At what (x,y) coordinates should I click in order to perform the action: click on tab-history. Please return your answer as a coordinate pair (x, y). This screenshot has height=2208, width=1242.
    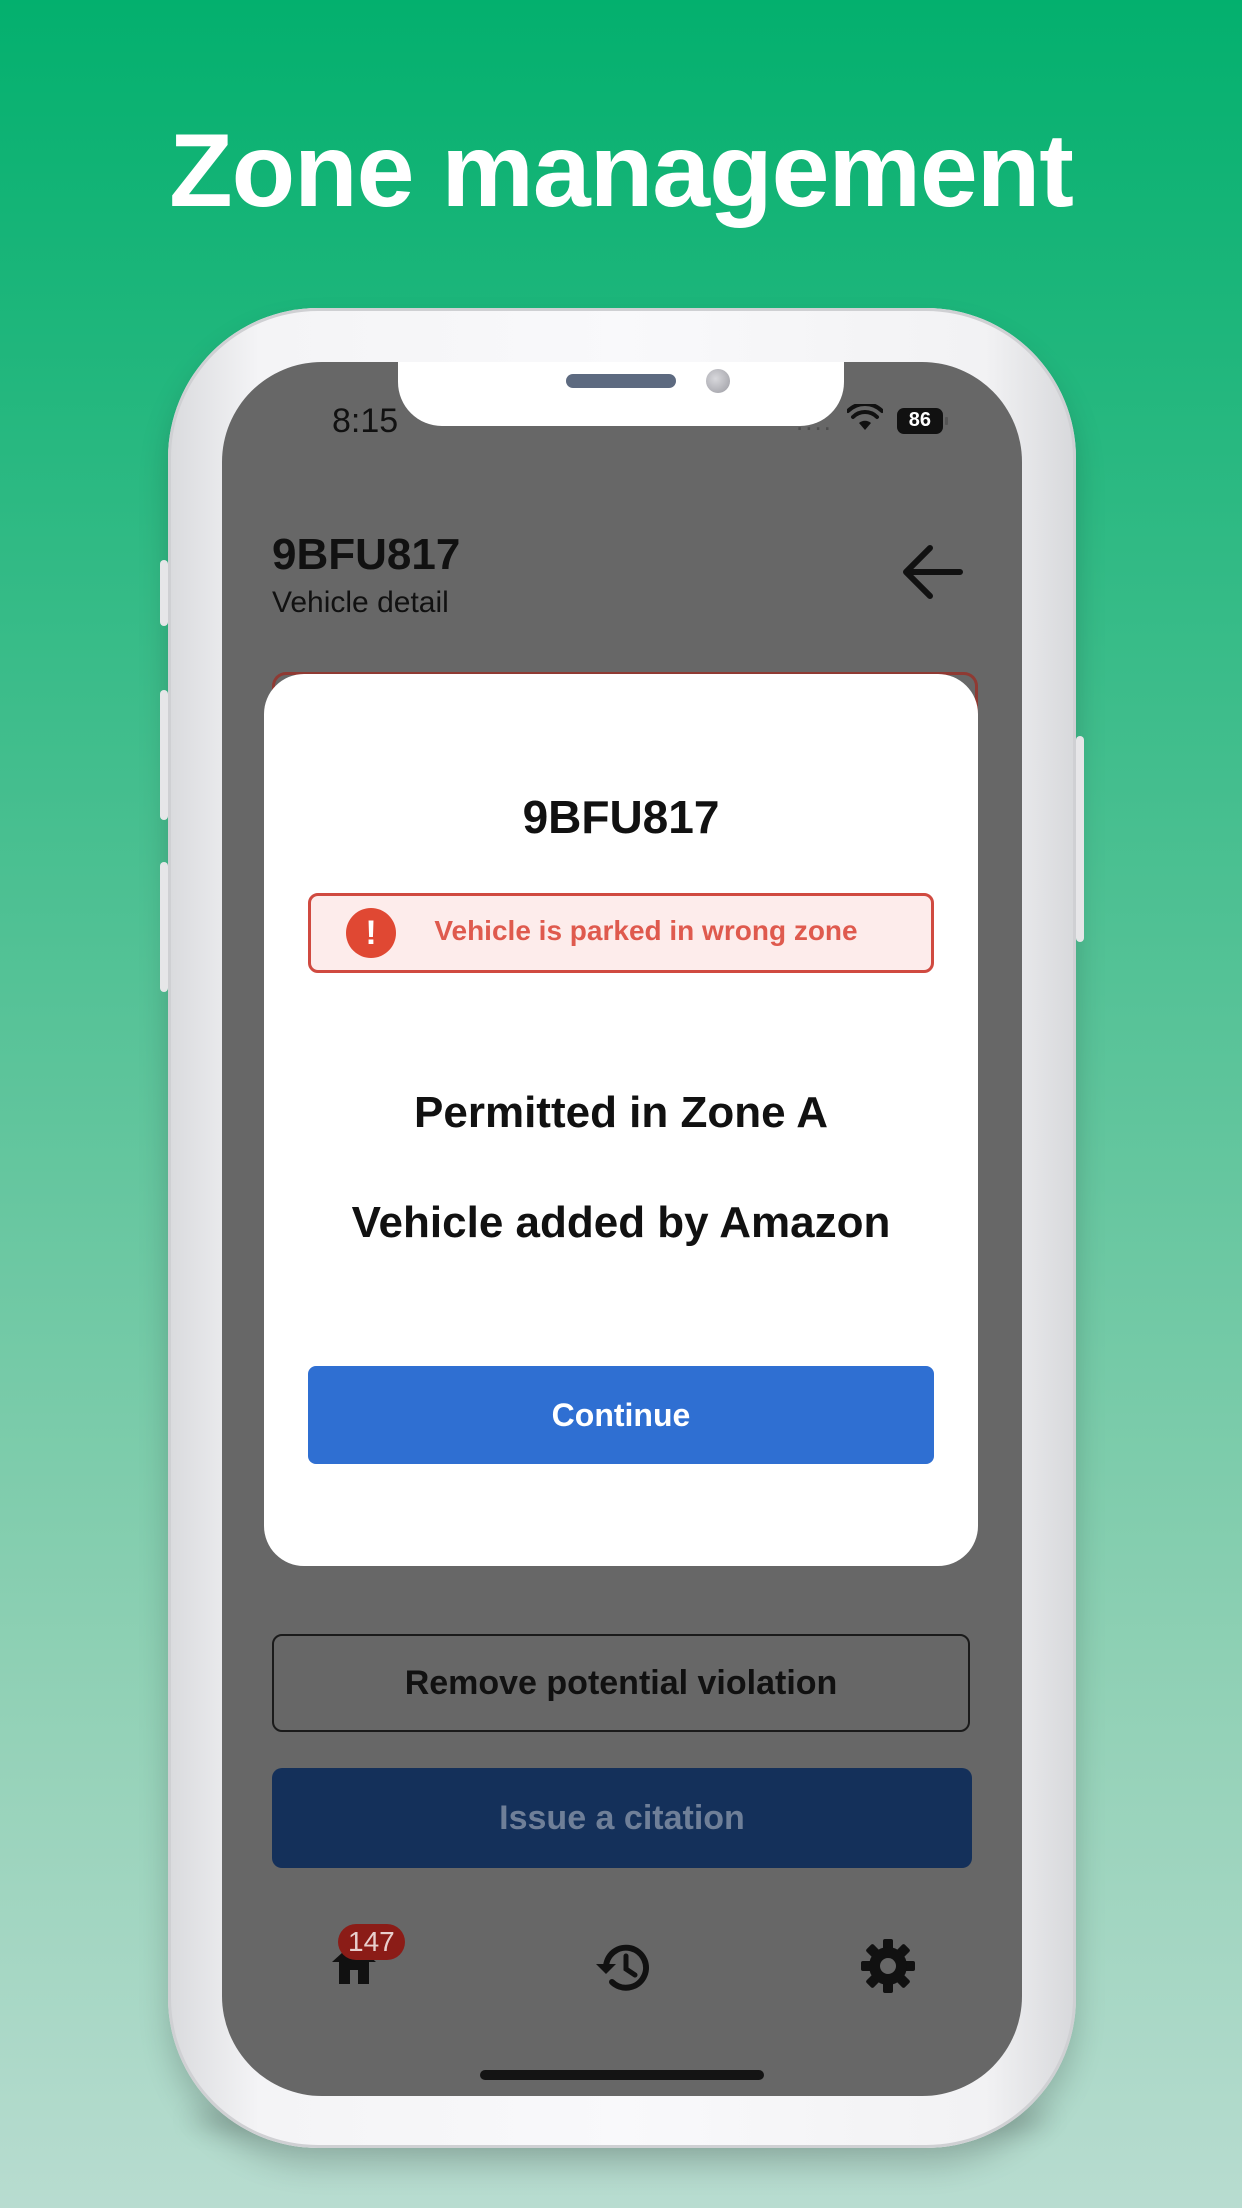
    Looking at the image, I should click on (622, 1970).